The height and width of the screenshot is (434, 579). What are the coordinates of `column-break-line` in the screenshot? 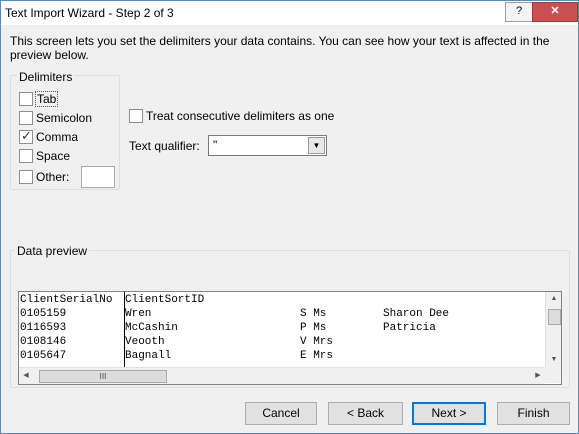 It's located at (124, 329).